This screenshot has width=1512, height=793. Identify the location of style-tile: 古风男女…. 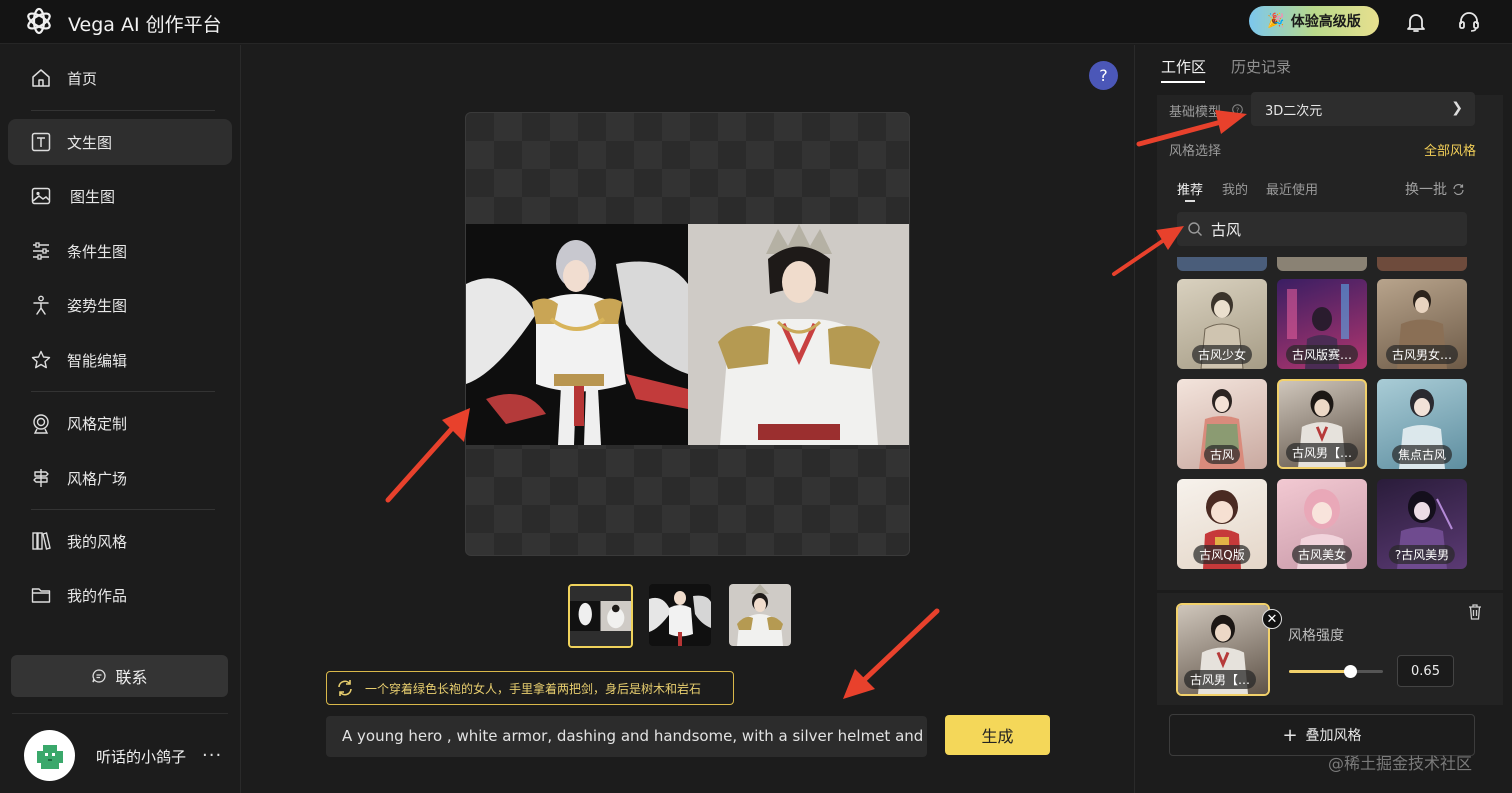
(1422, 324).